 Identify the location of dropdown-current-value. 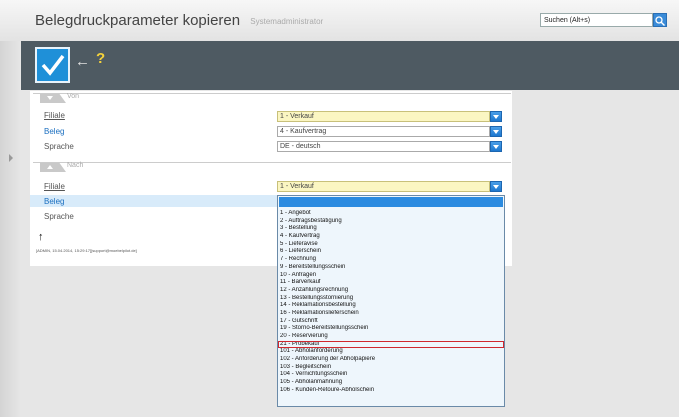
(391, 202).